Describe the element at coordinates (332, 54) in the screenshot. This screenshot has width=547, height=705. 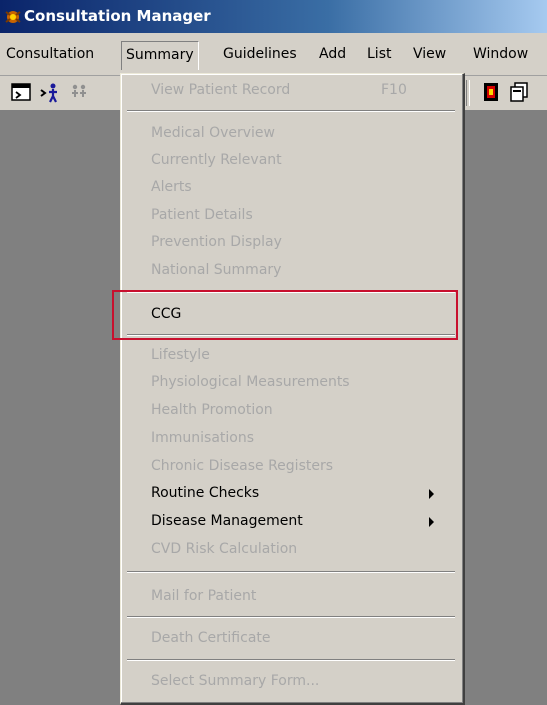
I see `menu-add: Add` at that location.